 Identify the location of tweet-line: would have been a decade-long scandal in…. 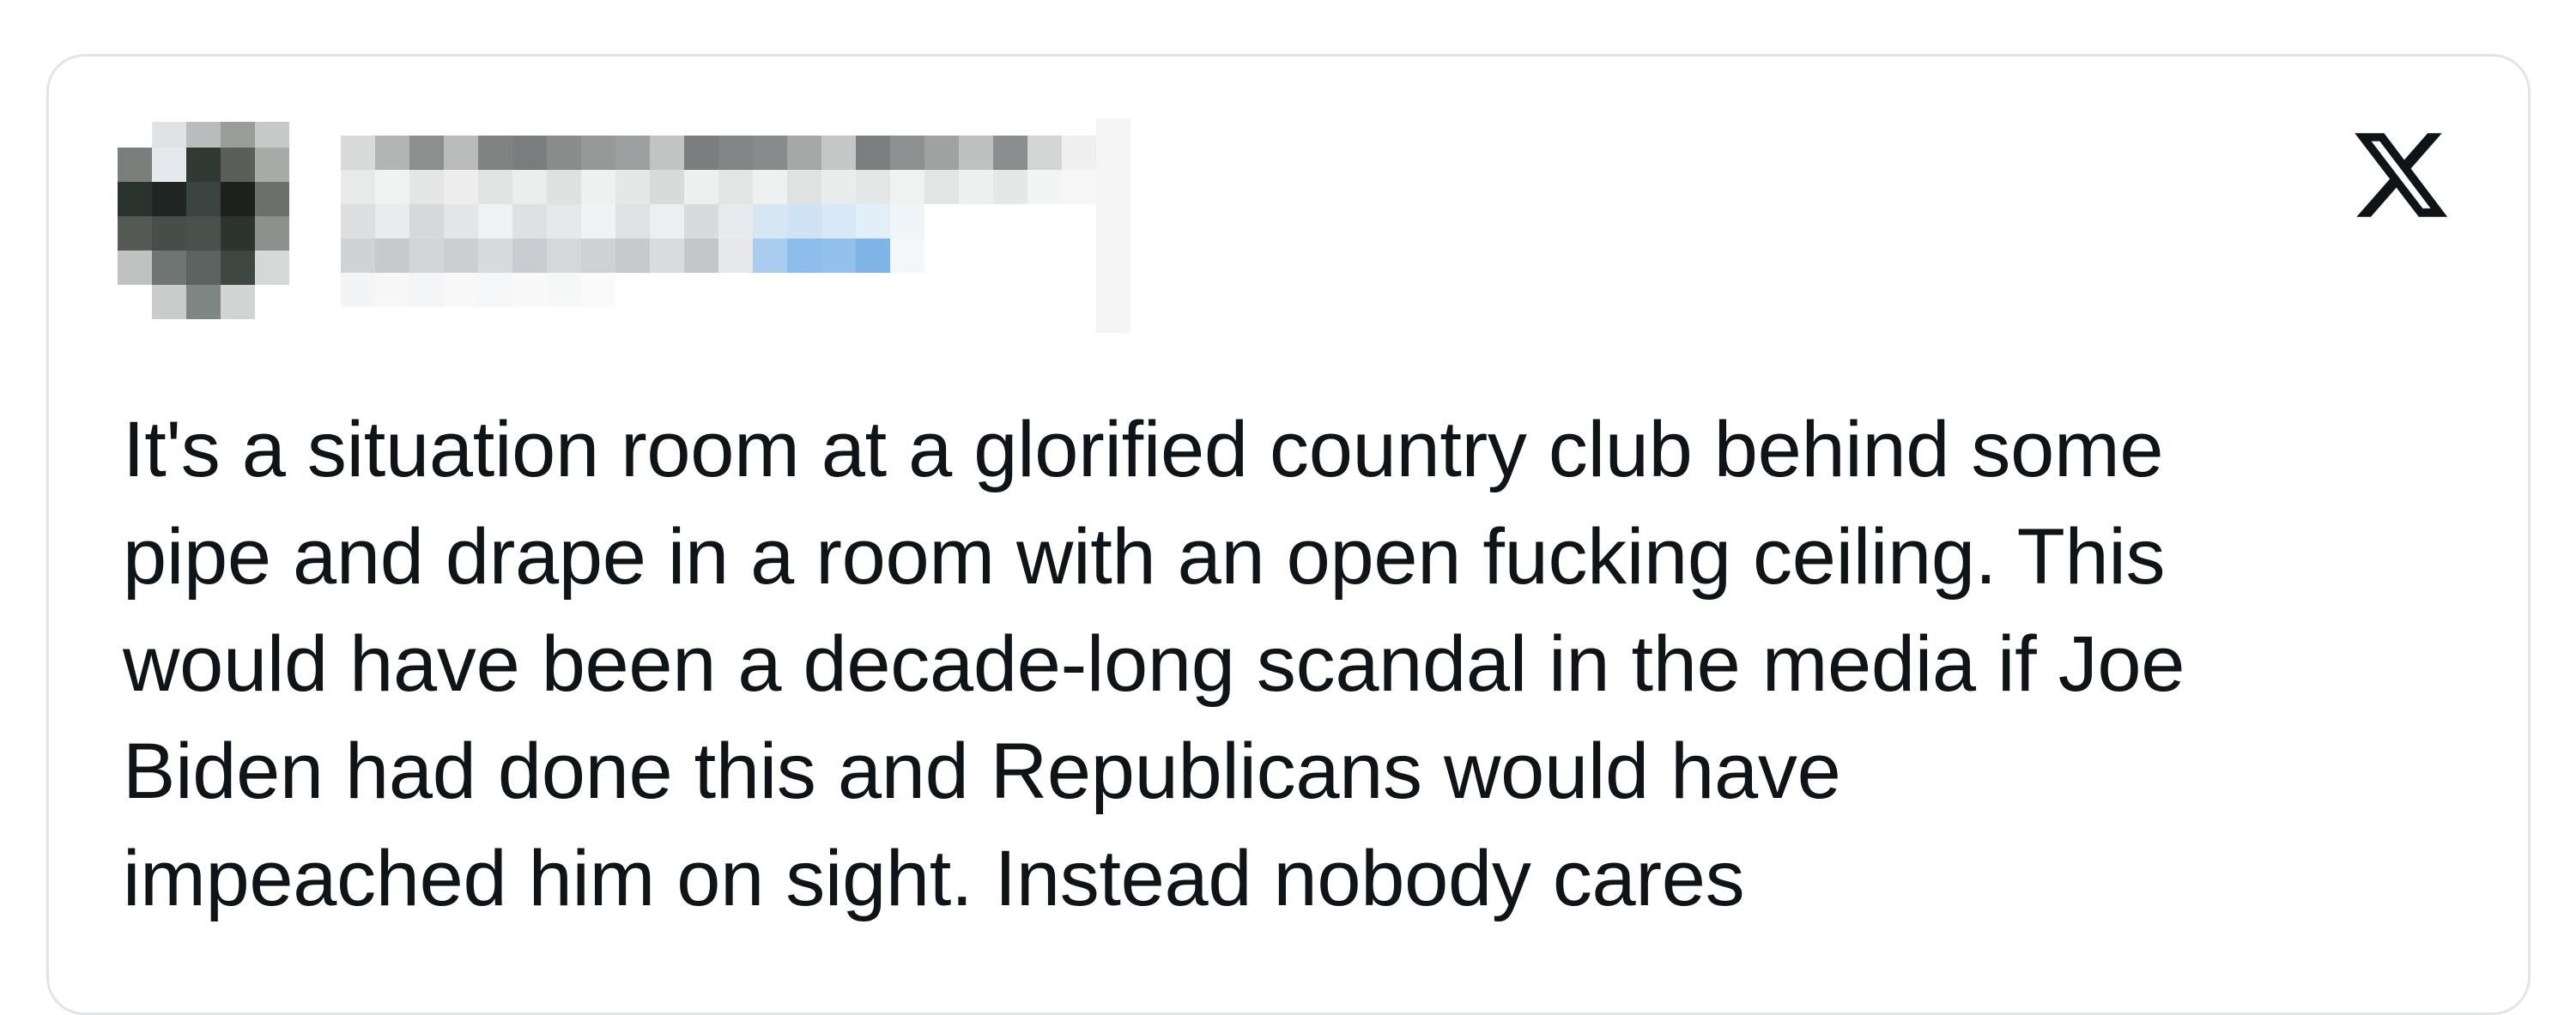
(1154, 664).